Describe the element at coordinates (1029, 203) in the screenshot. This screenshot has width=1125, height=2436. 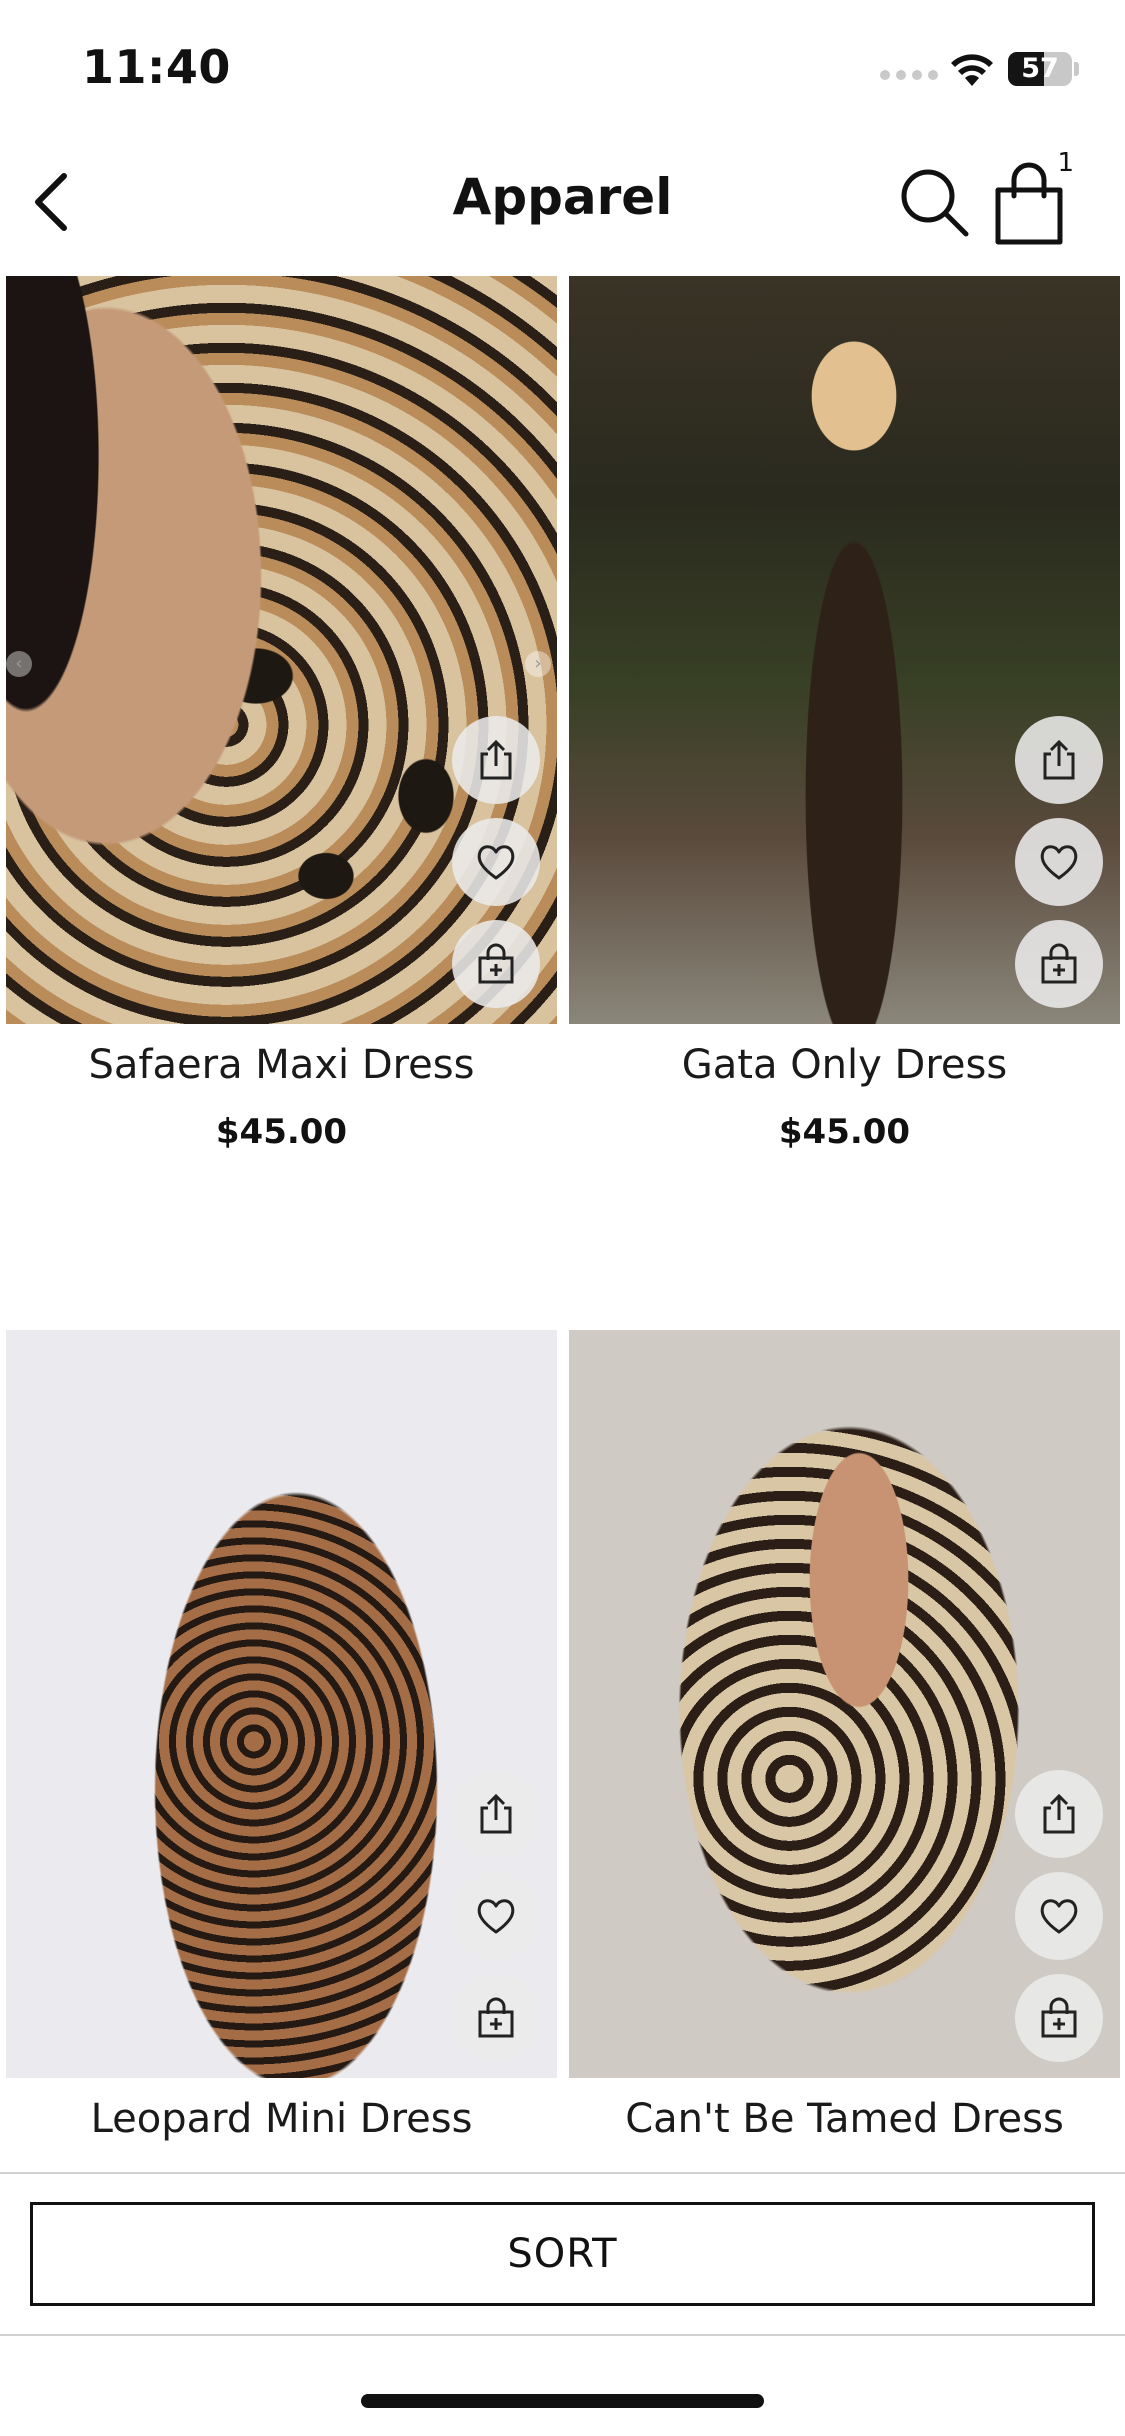
I see `shopping-bag-icon` at that location.